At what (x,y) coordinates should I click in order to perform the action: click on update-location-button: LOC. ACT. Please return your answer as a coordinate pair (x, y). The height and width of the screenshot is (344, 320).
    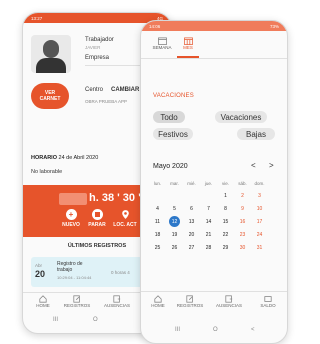
    Looking at the image, I should click on (125, 218).